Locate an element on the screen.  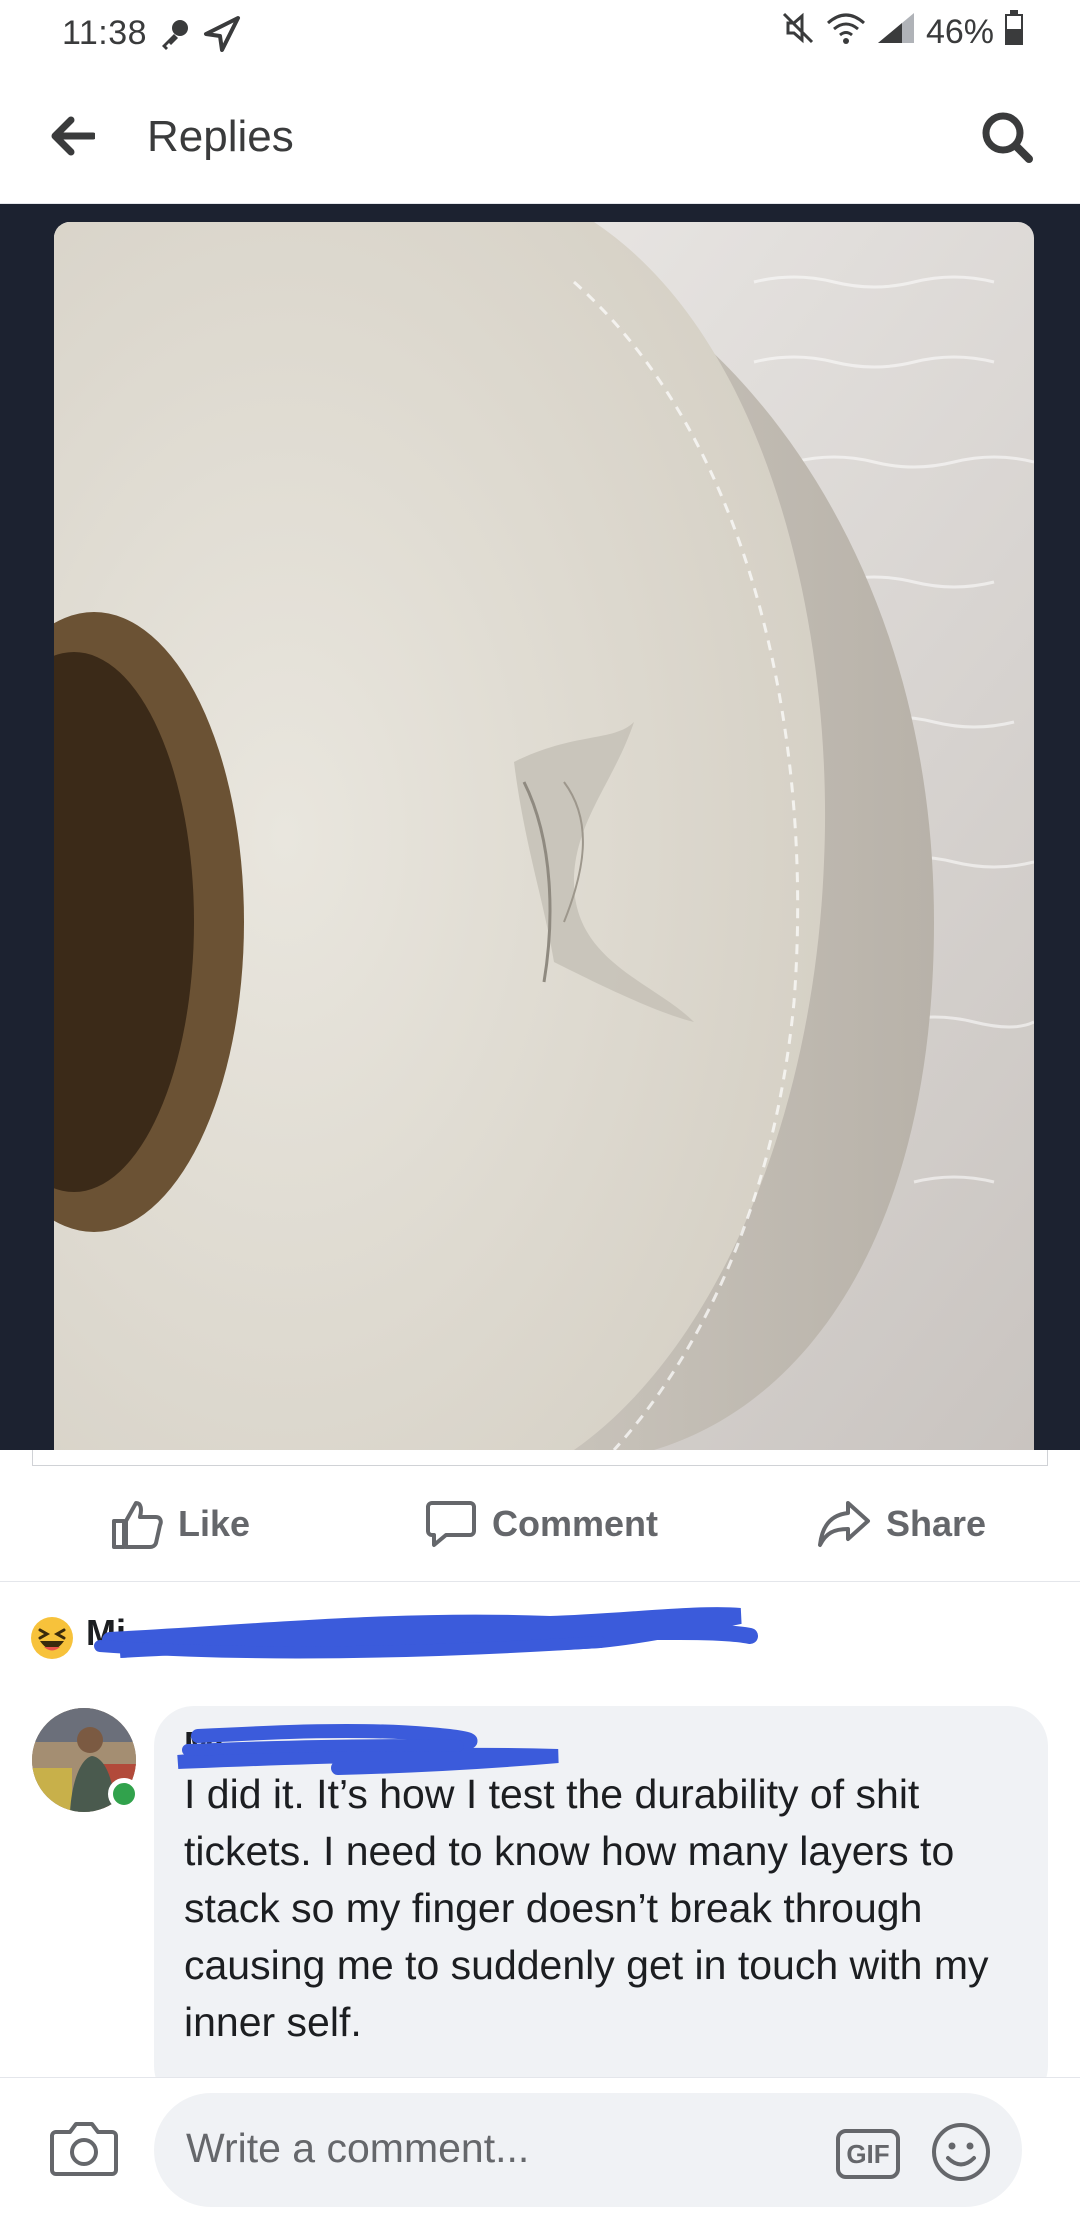
share-arrow-icon is located at coordinates (844, 1524).